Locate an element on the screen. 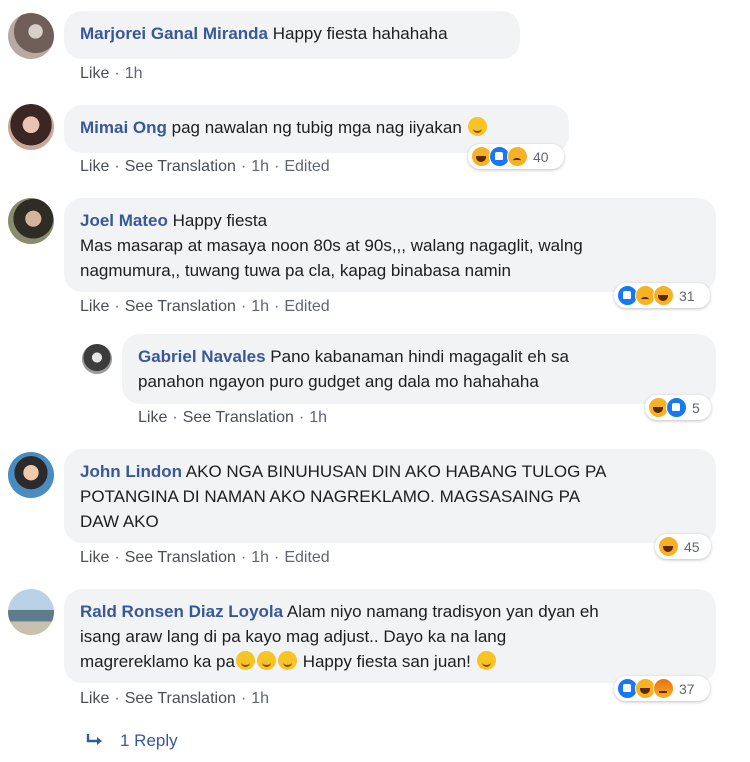 The height and width of the screenshot is (762, 750). rofl-emoji-icon is located at coordinates (477, 126).